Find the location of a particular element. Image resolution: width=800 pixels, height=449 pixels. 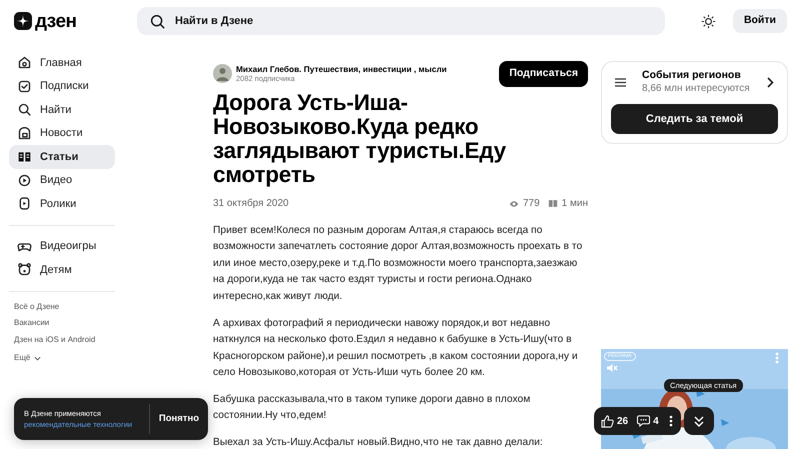

book-icon is located at coordinates (553, 203).